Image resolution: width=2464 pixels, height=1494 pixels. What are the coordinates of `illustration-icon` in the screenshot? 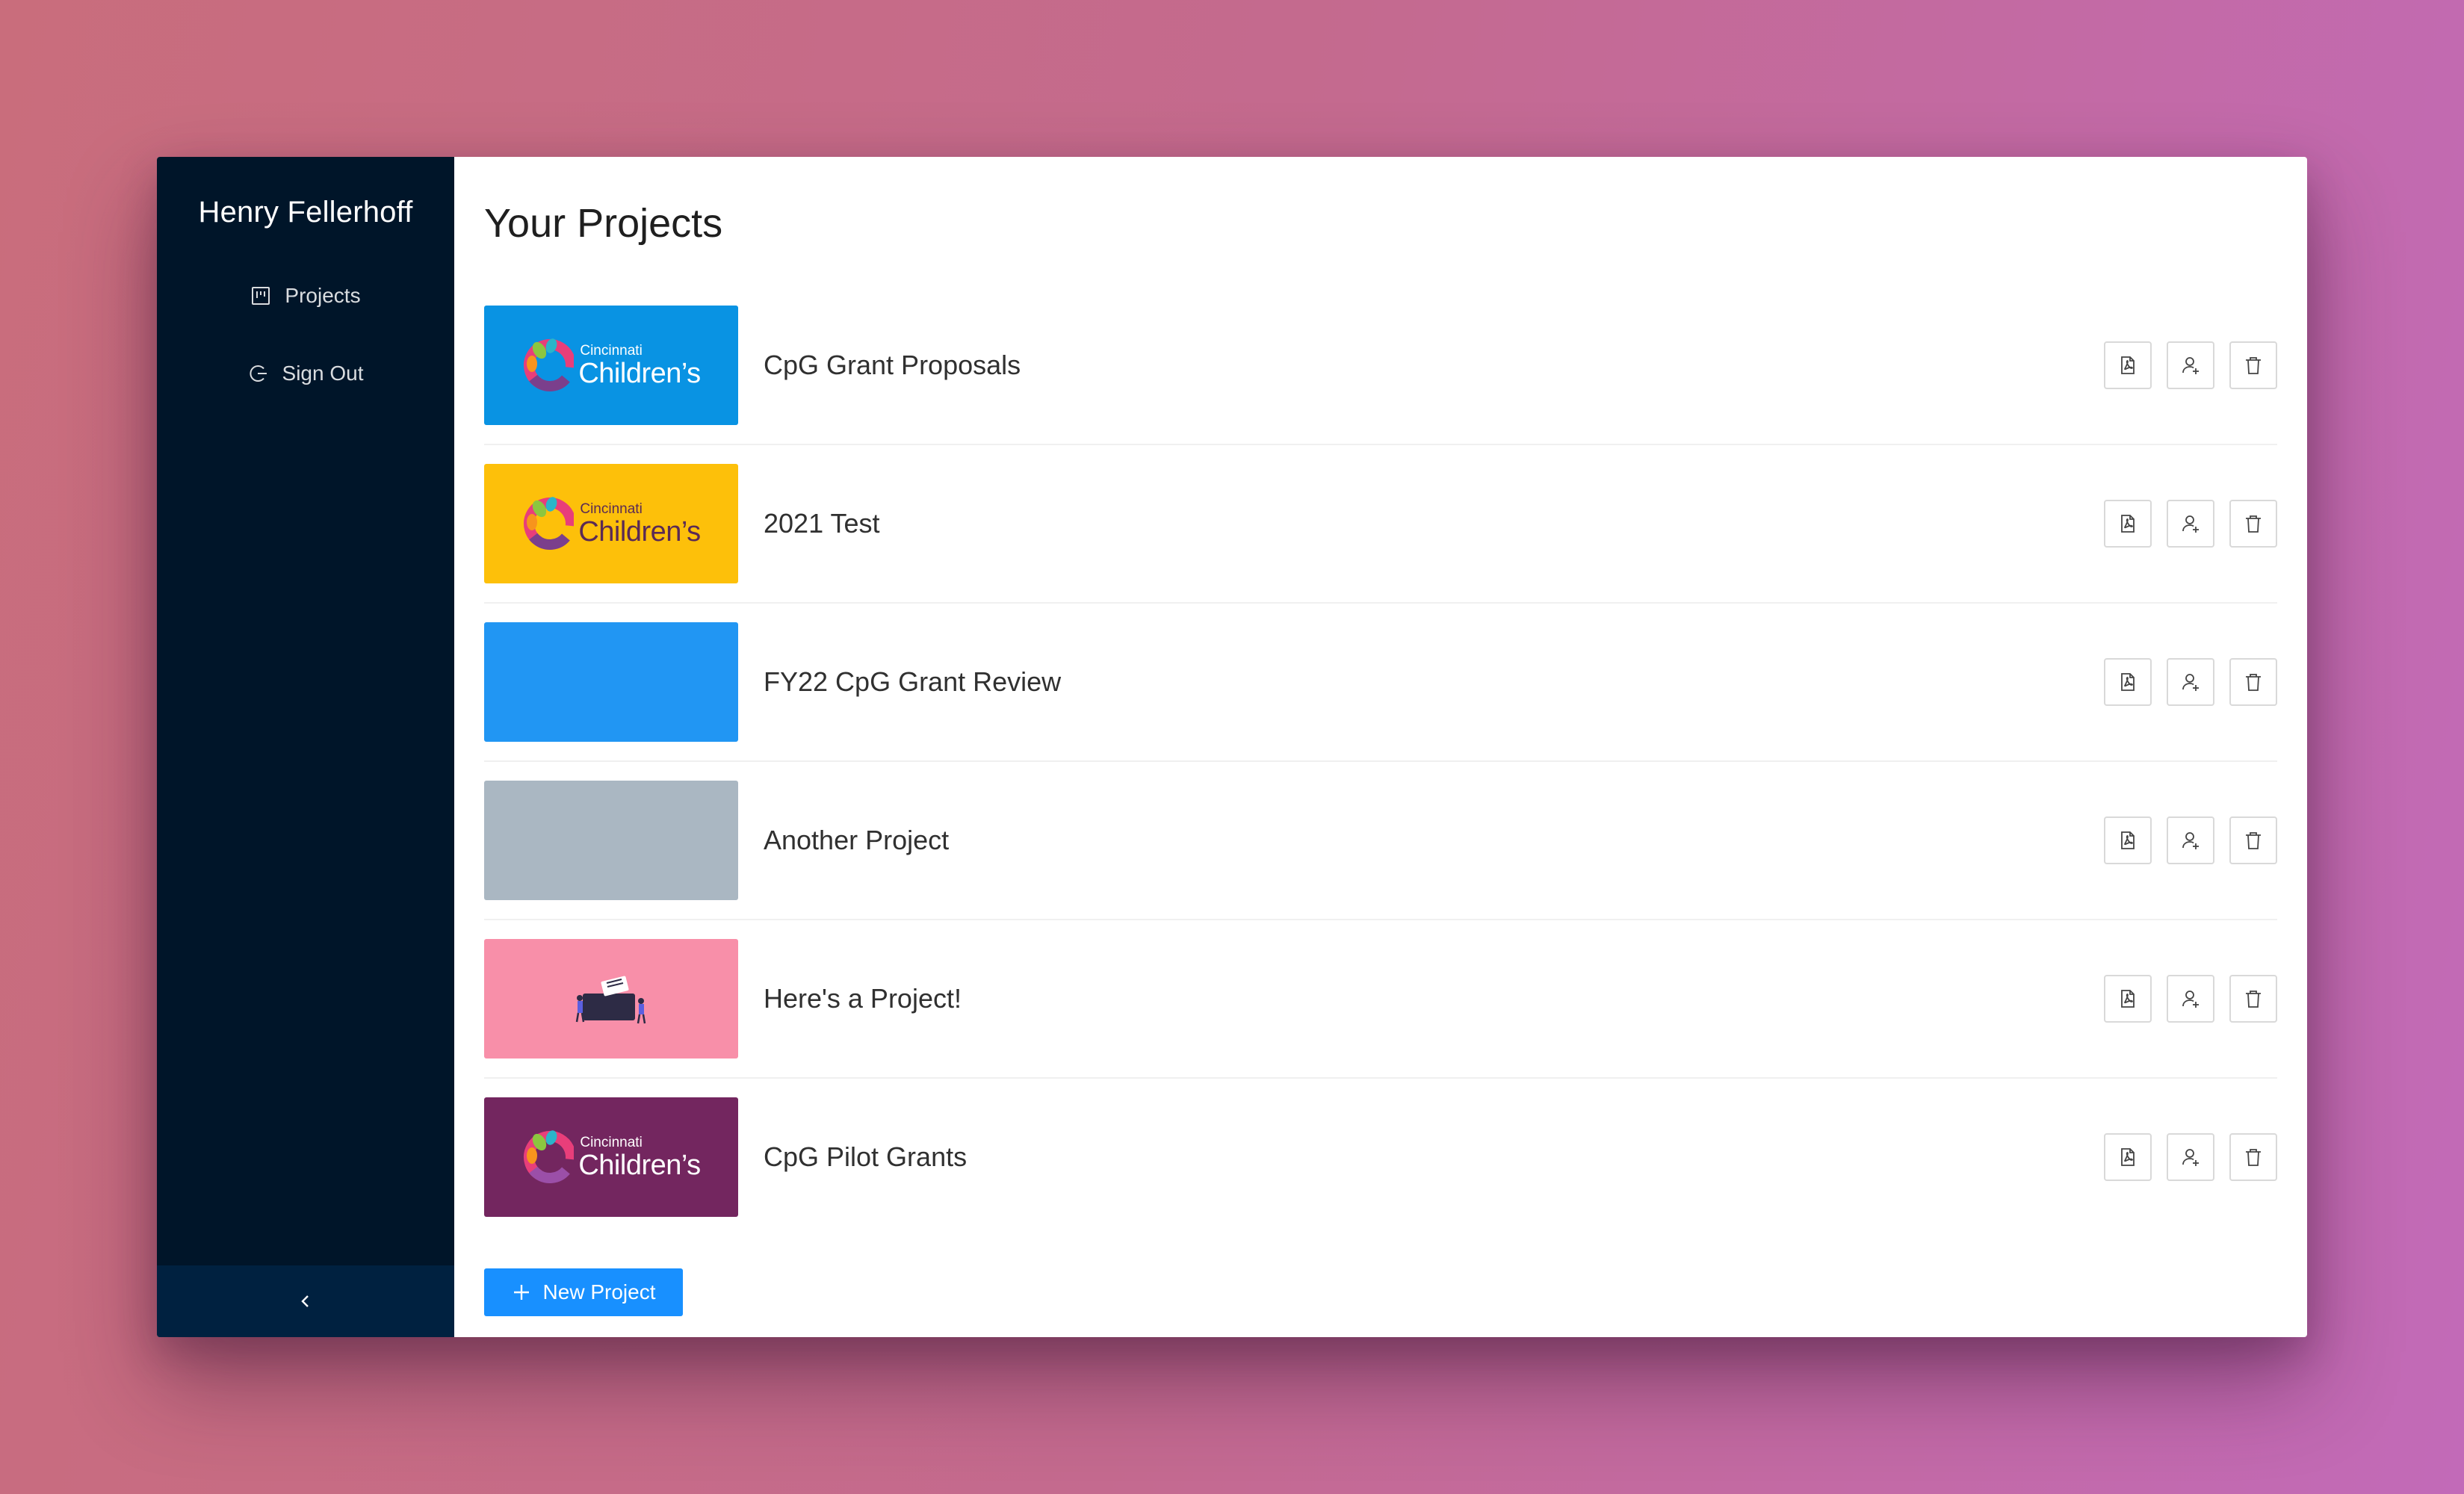 It's located at (610, 1000).